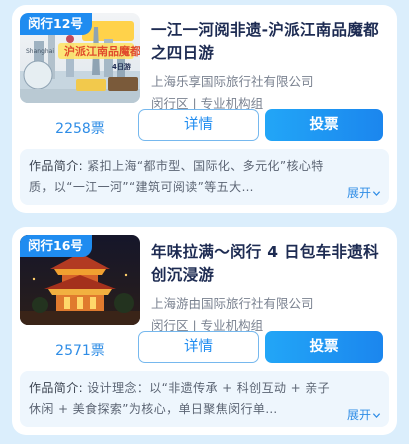 The width and height of the screenshot is (409, 444). Describe the element at coordinates (80, 129) in the screenshot. I see `vote-count: 2258票` at that location.